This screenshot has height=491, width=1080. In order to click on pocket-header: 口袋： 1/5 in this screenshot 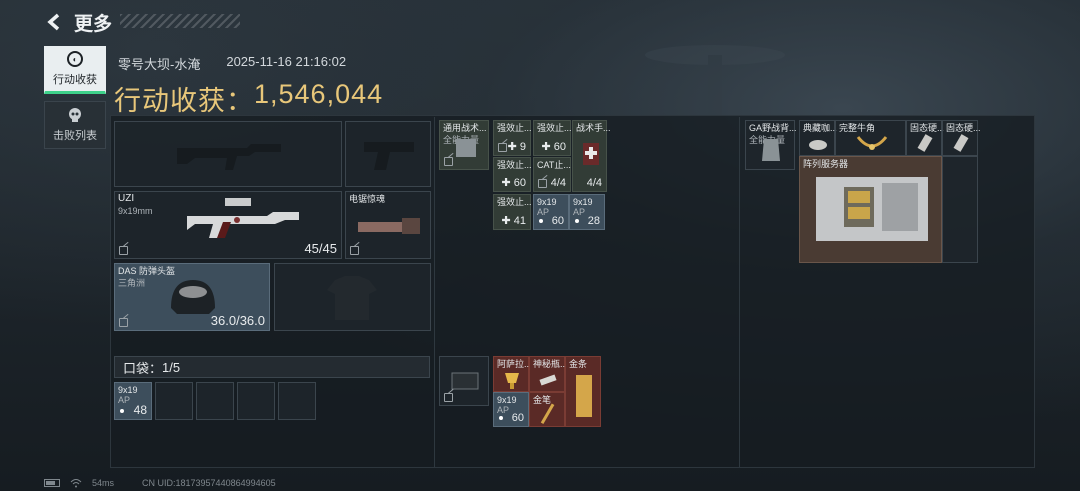, I will do `click(272, 367)`.